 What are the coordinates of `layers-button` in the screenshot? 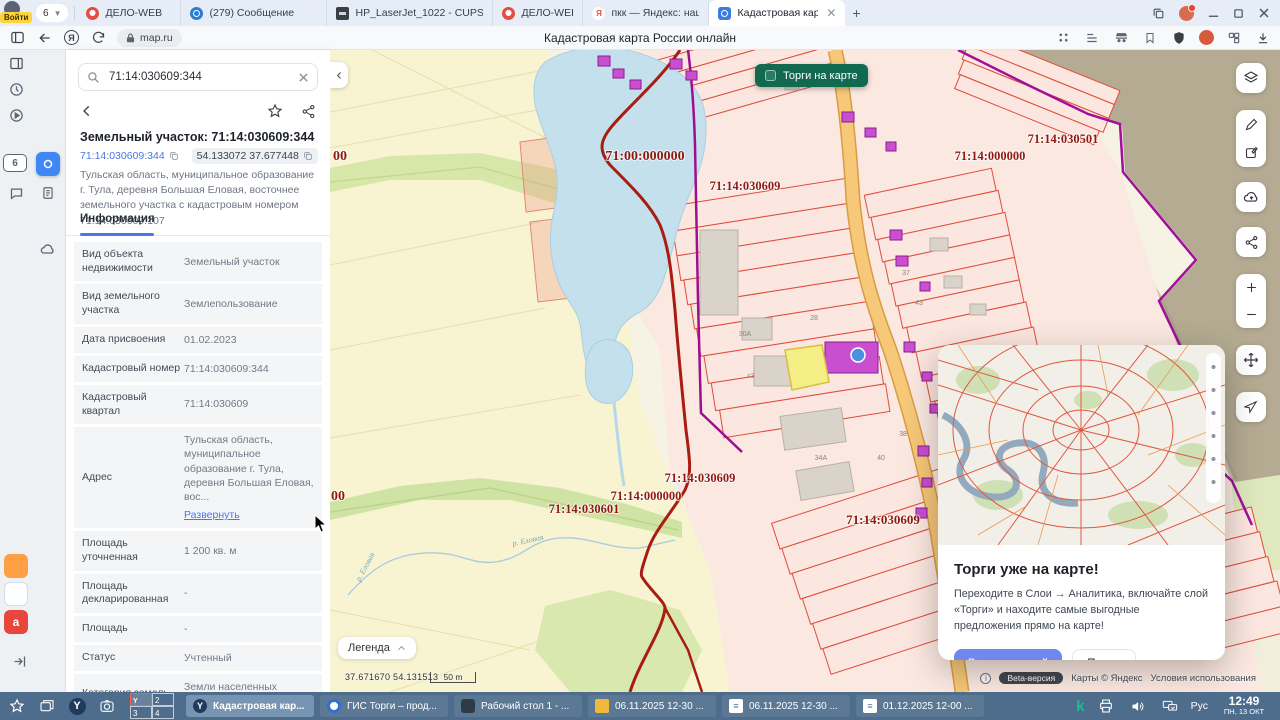 It's located at (1251, 78).